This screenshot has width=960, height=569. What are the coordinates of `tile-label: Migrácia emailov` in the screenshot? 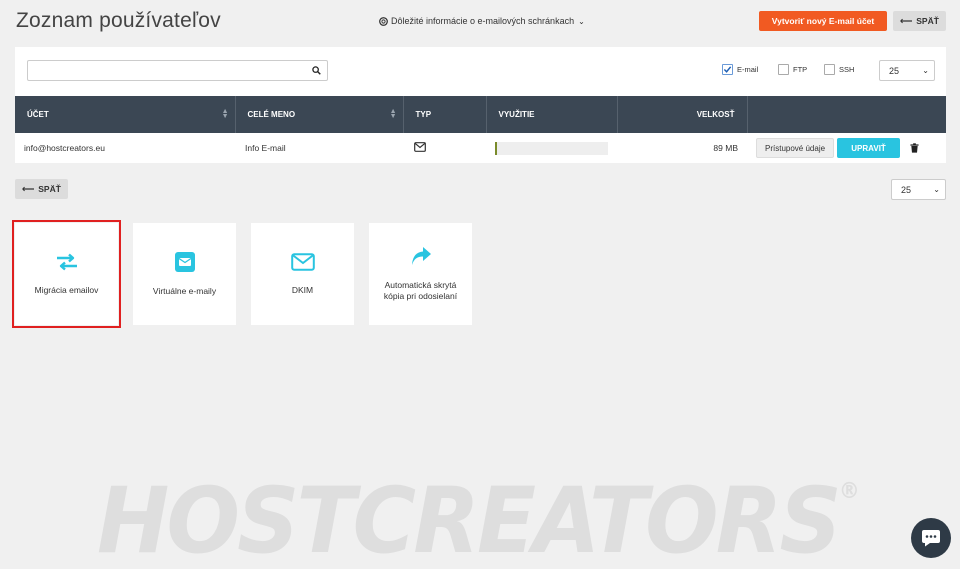 It's located at (66, 289).